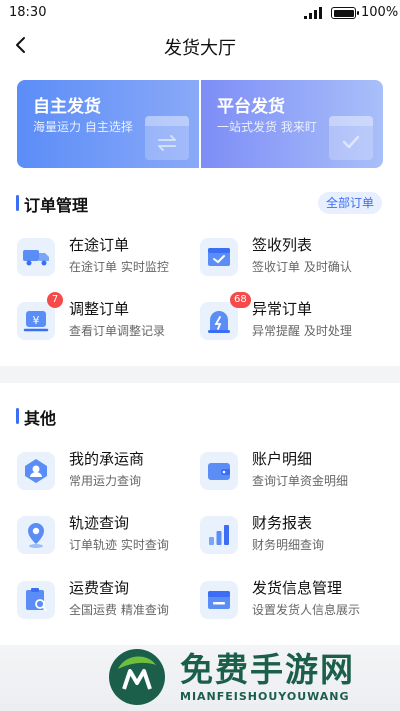  I want to click on item-subtitle: 设置发货人信息展示, so click(306, 610).